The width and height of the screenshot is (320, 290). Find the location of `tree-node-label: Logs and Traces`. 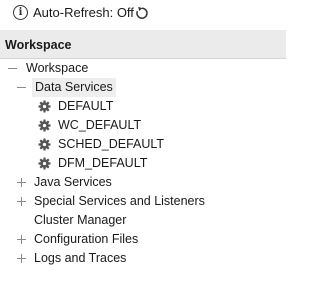

tree-node-label: Logs and Traces is located at coordinates (80, 258).